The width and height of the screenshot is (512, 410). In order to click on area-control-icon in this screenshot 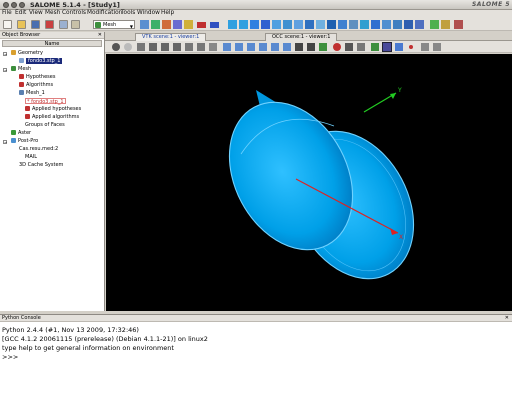, I will do `click(276, 24)`.